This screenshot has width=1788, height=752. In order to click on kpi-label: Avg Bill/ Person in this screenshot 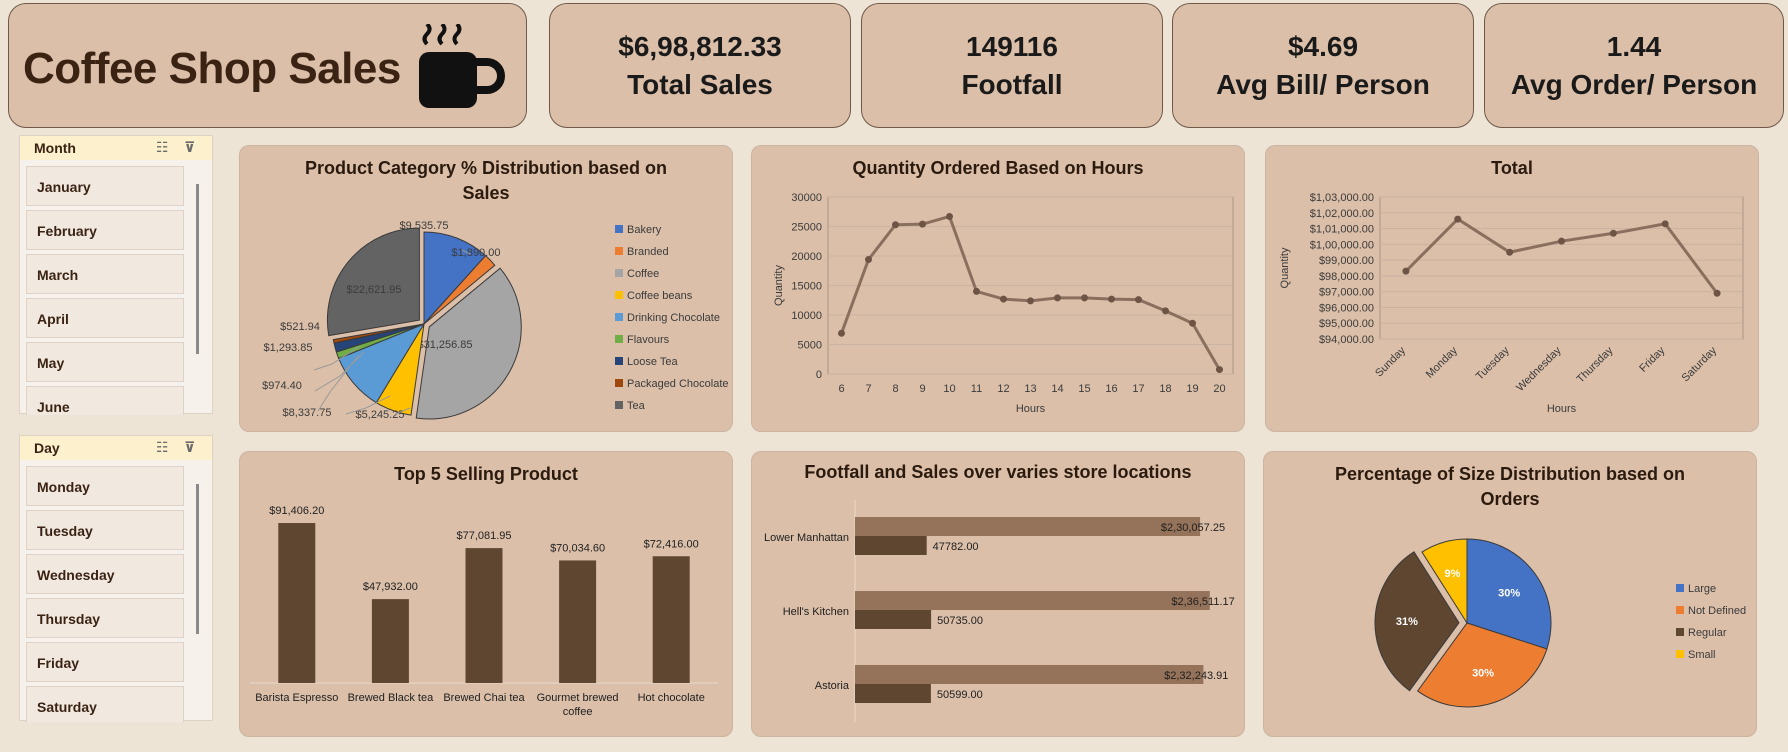, I will do `click(1323, 84)`.